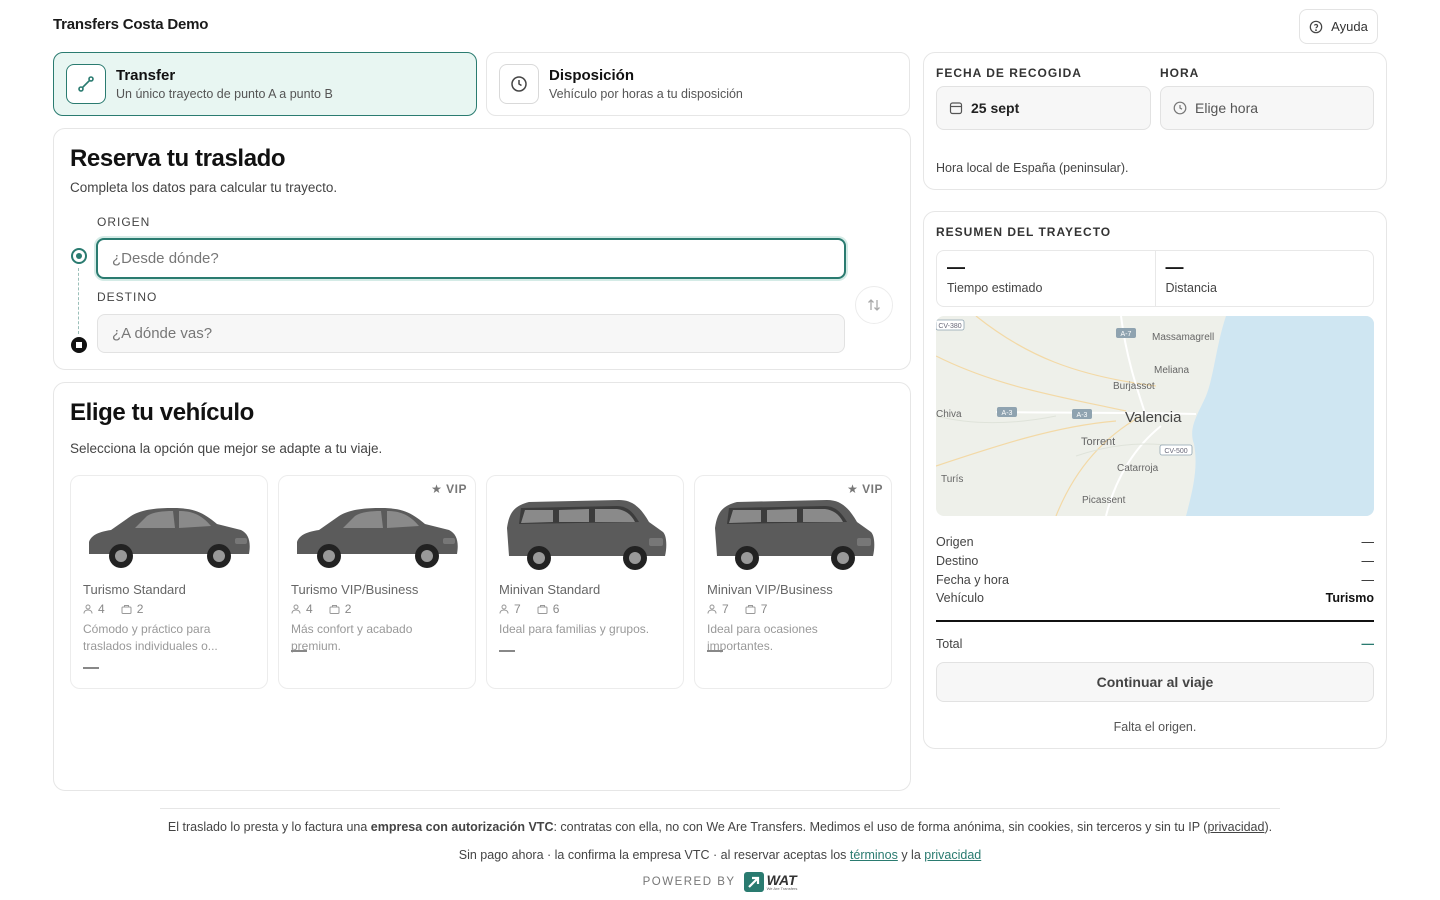  What do you see at coordinates (1180, 73) in the screenshot?
I see `time-label: HORA` at bounding box center [1180, 73].